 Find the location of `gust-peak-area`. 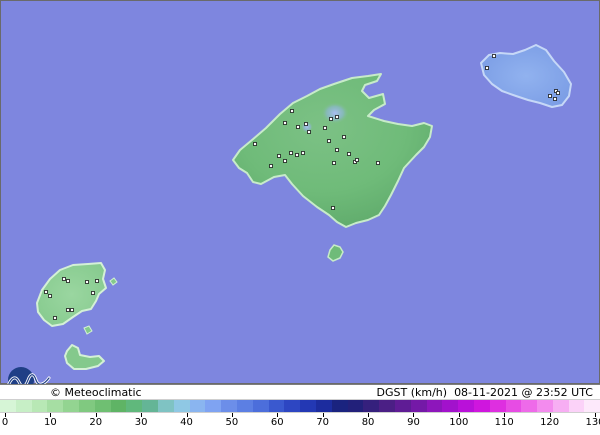

gust-peak-area is located at coordinates (335, 113).